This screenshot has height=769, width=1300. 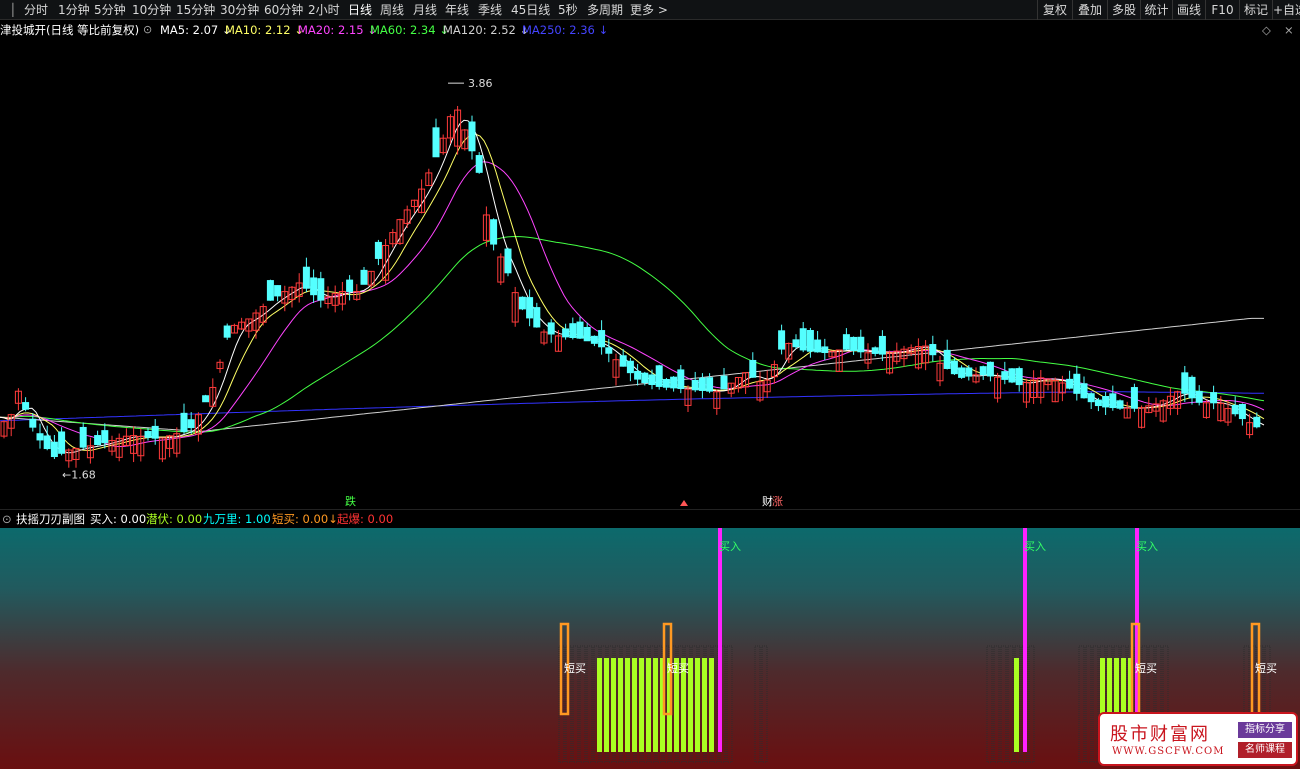 What do you see at coordinates (1289, 30) in the screenshot?
I see `close-icon: ×` at bounding box center [1289, 30].